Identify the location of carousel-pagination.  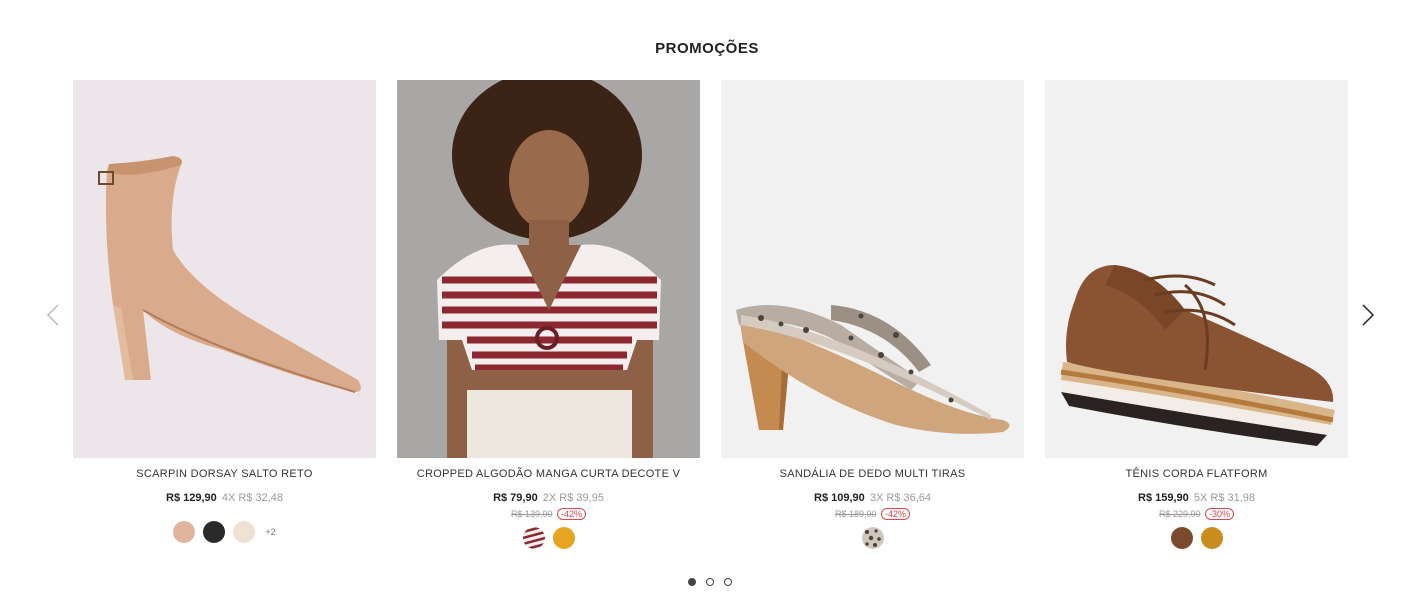
(710, 582).